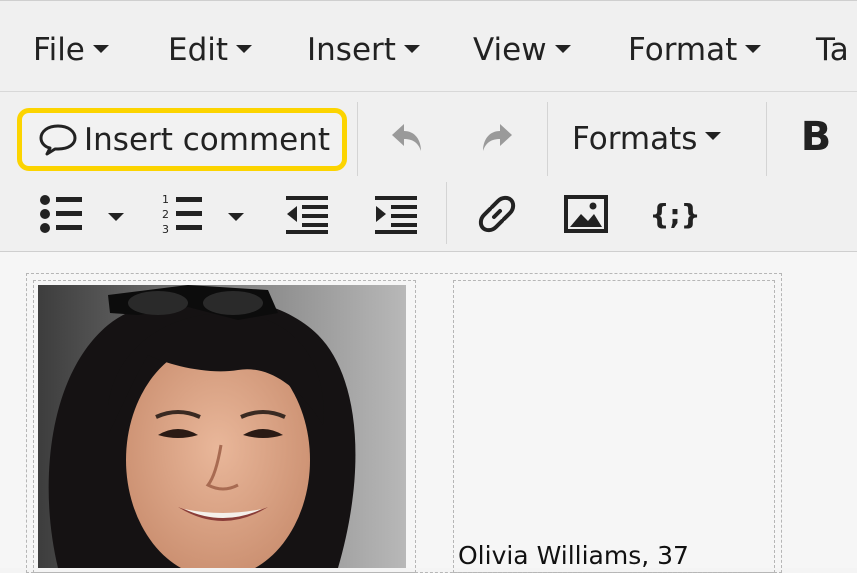 This screenshot has height=573, width=857. What do you see at coordinates (635, 139) in the screenshot?
I see `formats-label: Formats` at bounding box center [635, 139].